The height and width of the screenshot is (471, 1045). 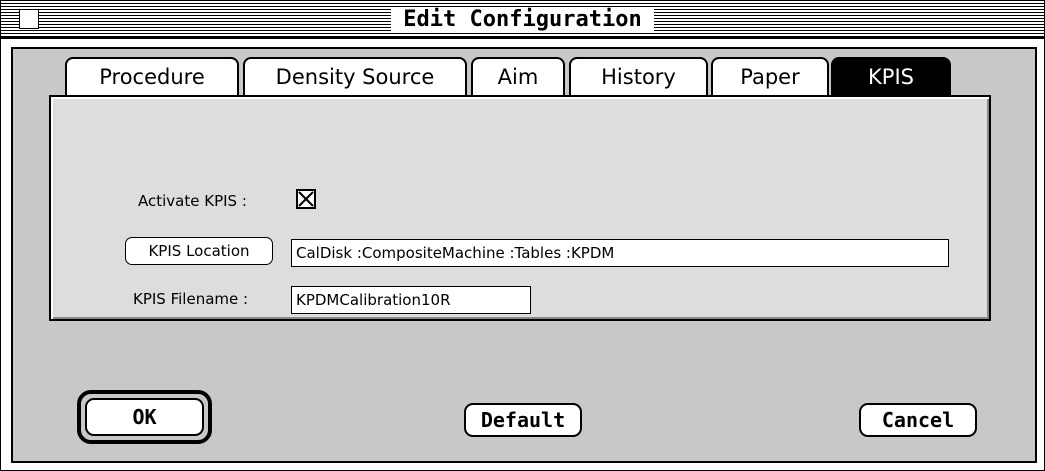 What do you see at coordinates (518, 76) in the screenshot?
I see `tab-aim: Aim` at bounding box center [518, 76].